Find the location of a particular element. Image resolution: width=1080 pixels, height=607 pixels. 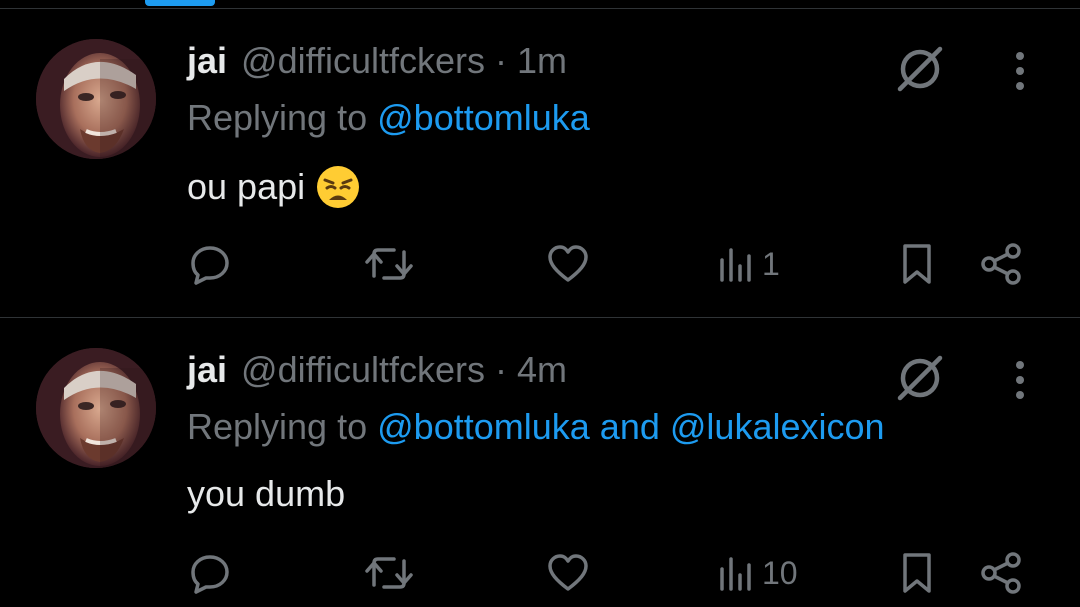

views-count: 1 is located at coordinates (771, 263).